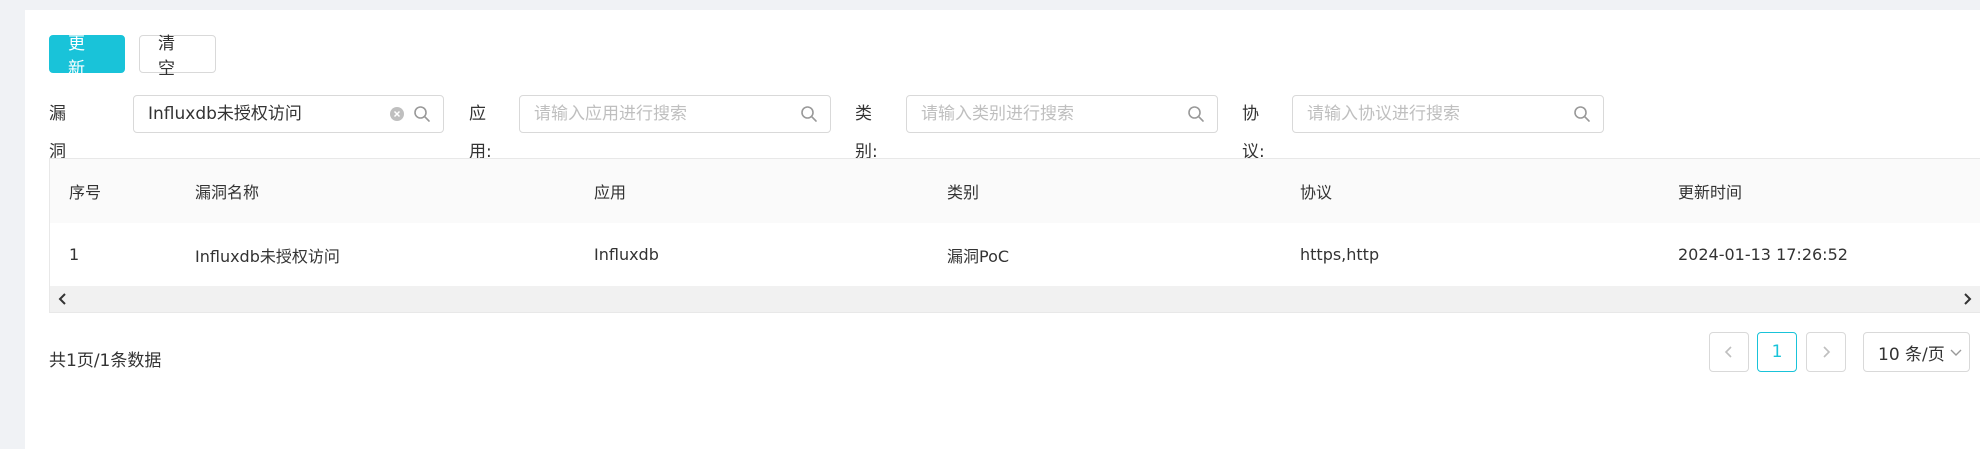  What do you see at coordinates (267, 256) in the screenshot?
I see `cell-vuln-name: Influxdb未授权访问` at bounding box center [267, 256].